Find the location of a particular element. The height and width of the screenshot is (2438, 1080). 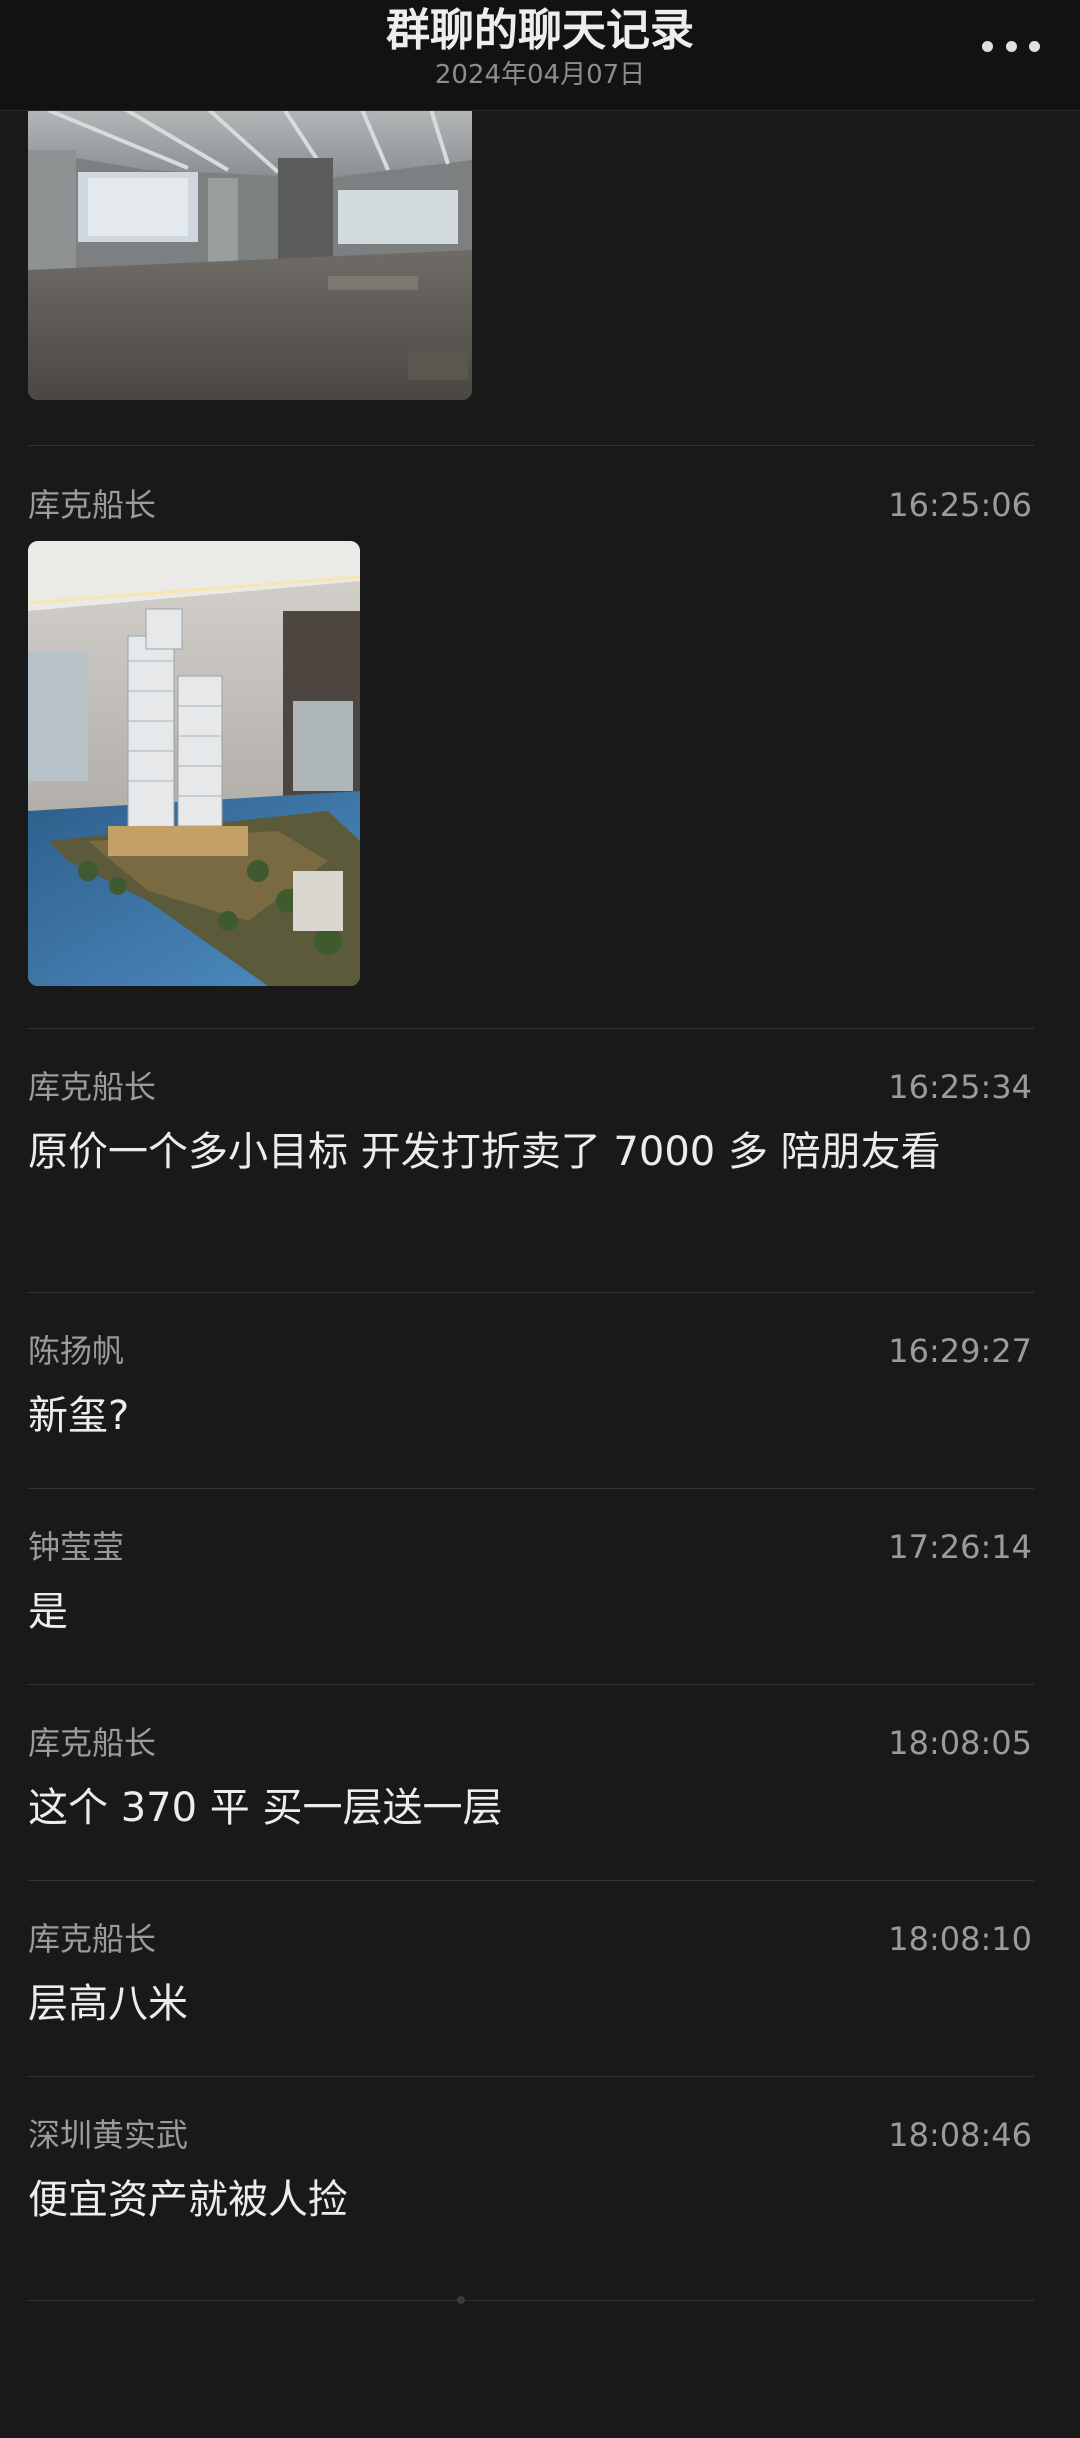

message-time: 16:29:27 is located at coordinates (960, 1351).